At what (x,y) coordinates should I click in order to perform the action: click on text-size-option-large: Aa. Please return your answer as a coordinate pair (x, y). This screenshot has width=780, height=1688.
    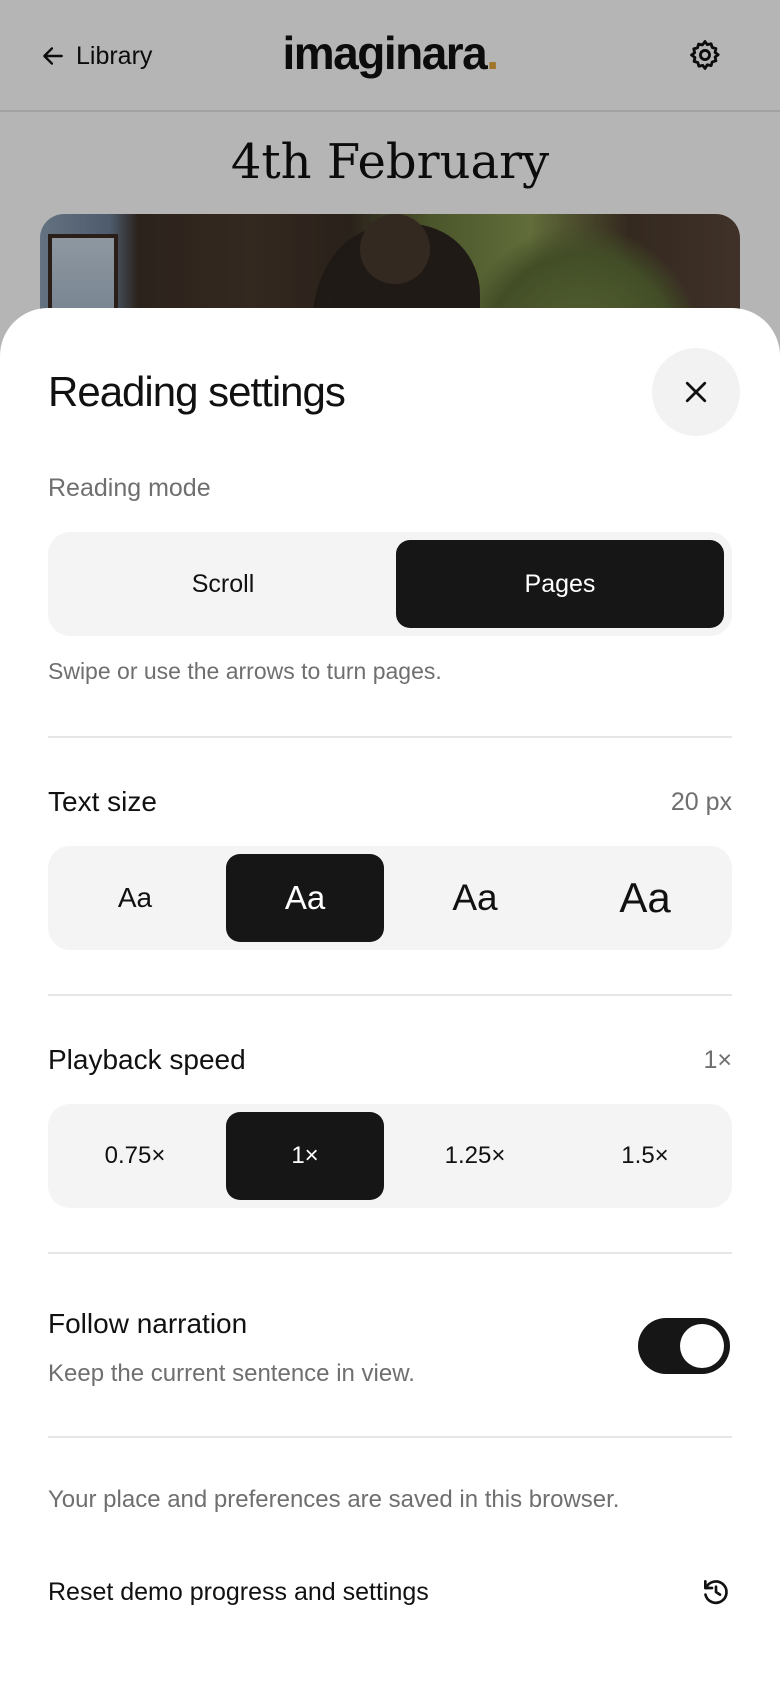
    Looking at the image, I should click on (475, 898).